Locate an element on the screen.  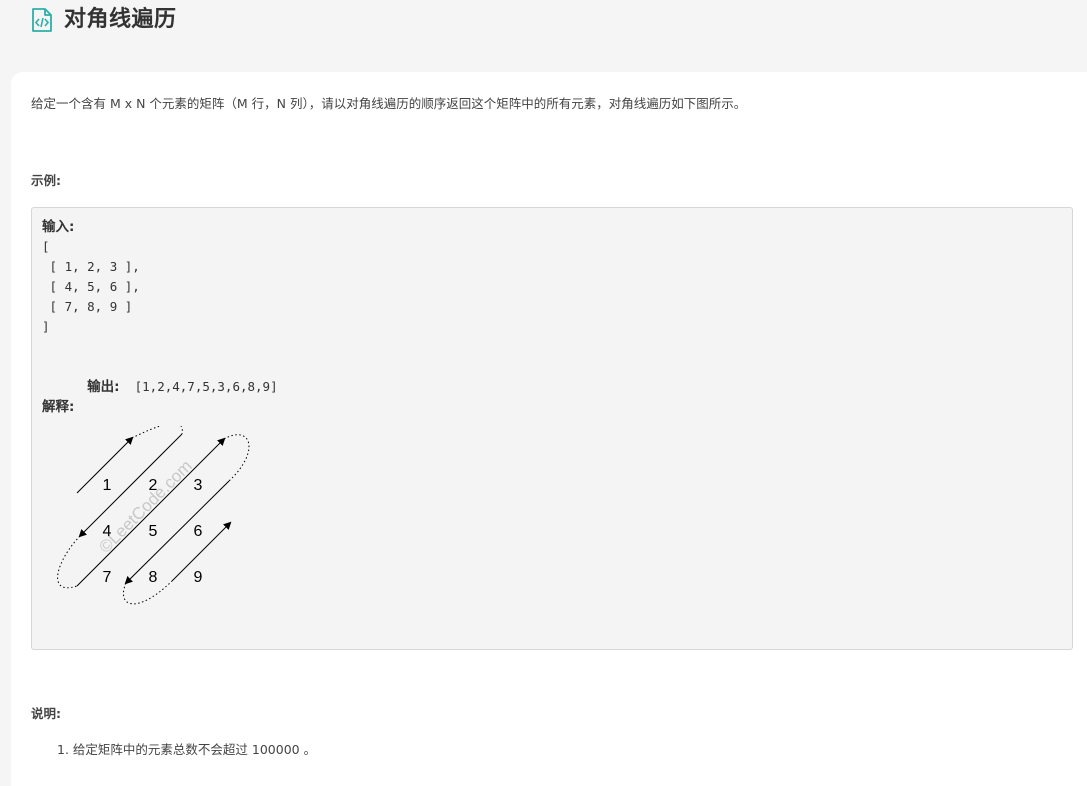
diagonal-traversal-diagram: ©LeetCode.com 1 2 3 4 5 6 7 8 9 is located at coordinates (153, 515).